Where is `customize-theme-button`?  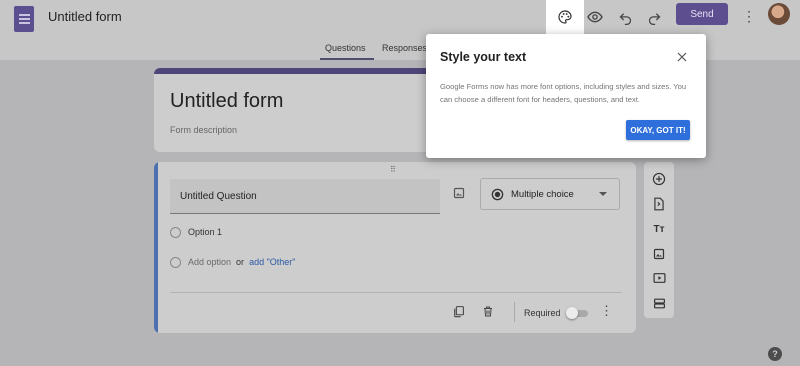
customize-theme-button is located at coordinates (565, 17).